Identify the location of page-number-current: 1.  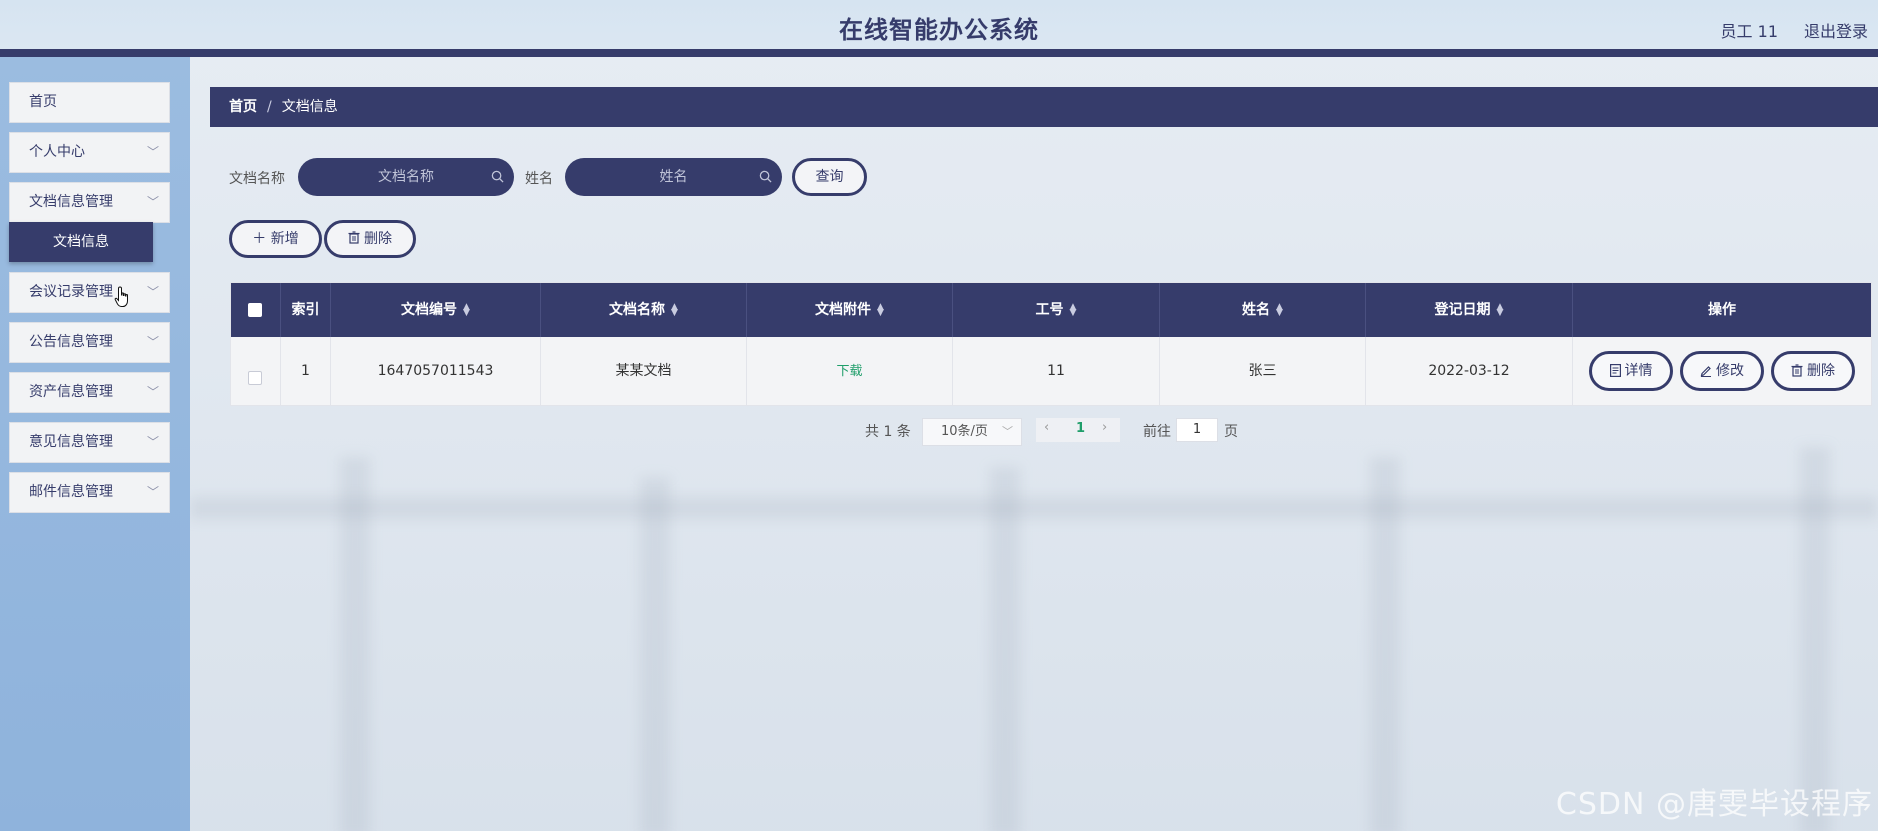
(1080, 428).